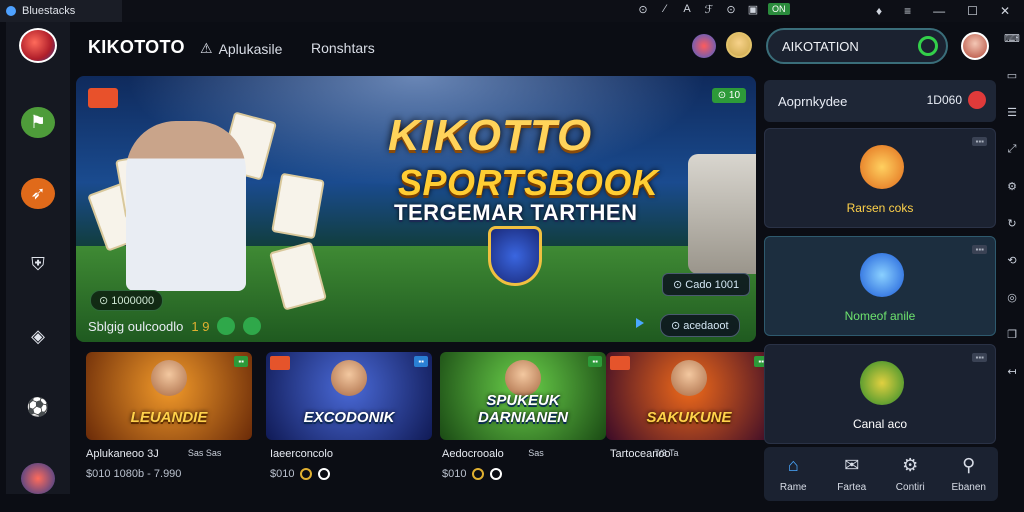 The image size is (1024, 512). Describe the element at coordinates (1012, 75) in the screenshot. I see `window-icon: ▭` at that location.